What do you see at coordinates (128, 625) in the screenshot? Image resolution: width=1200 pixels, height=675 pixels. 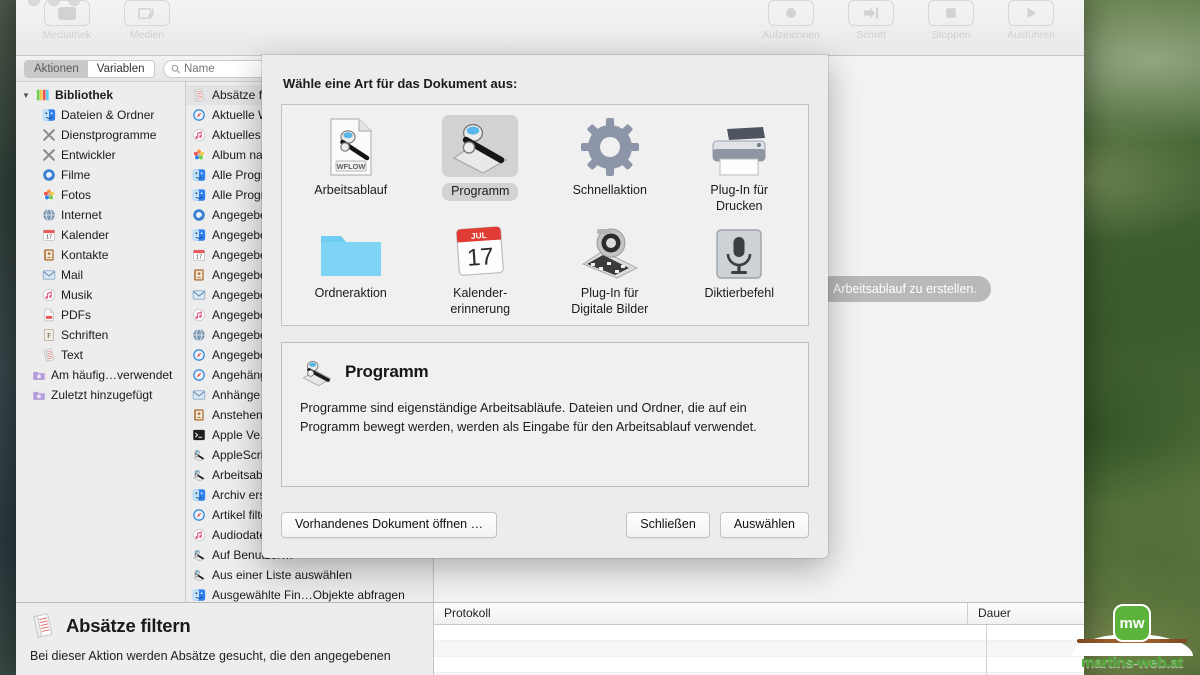 I see `action-info-title: Absätze filtern` at bounding box center [128, 625].